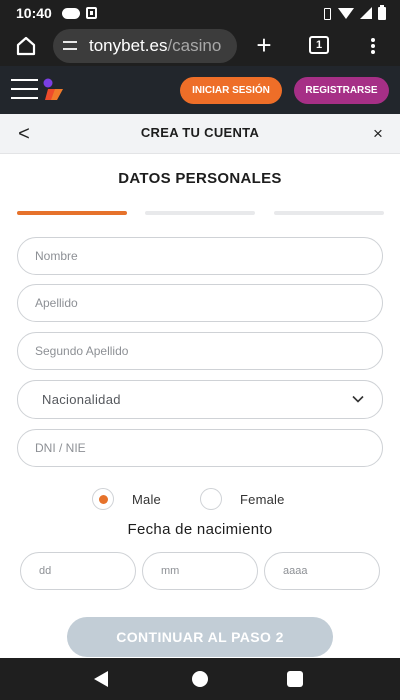 Image resolution: width=400 pixels, height=700 pixels. I want to click on brand-logo-icon, so click(54, 90).